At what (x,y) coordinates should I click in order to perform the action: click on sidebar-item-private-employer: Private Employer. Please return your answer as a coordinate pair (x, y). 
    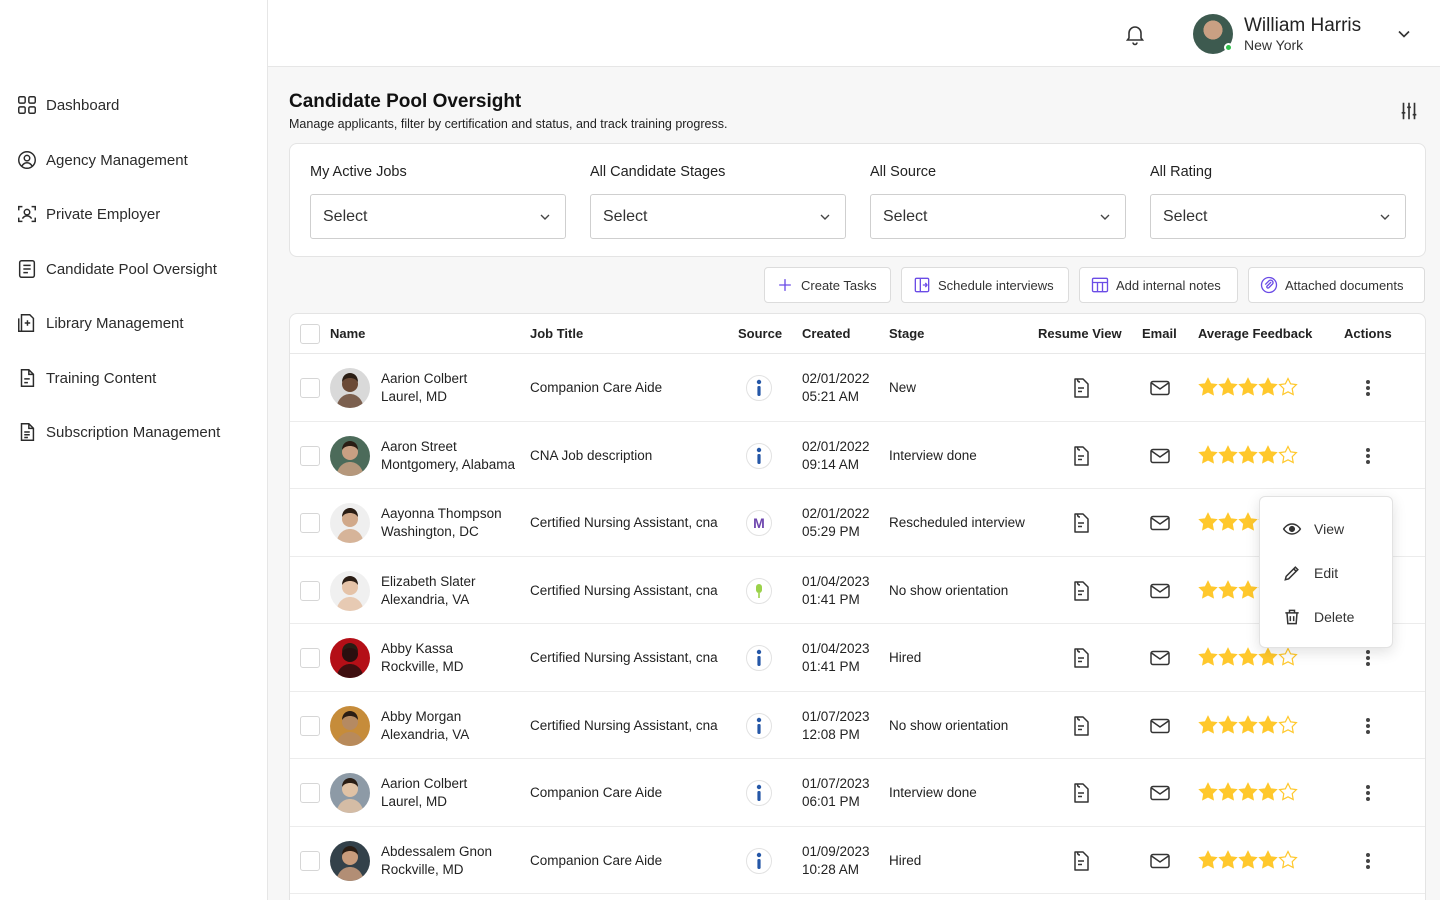
    Looking at the image, I should click on (88, 214).